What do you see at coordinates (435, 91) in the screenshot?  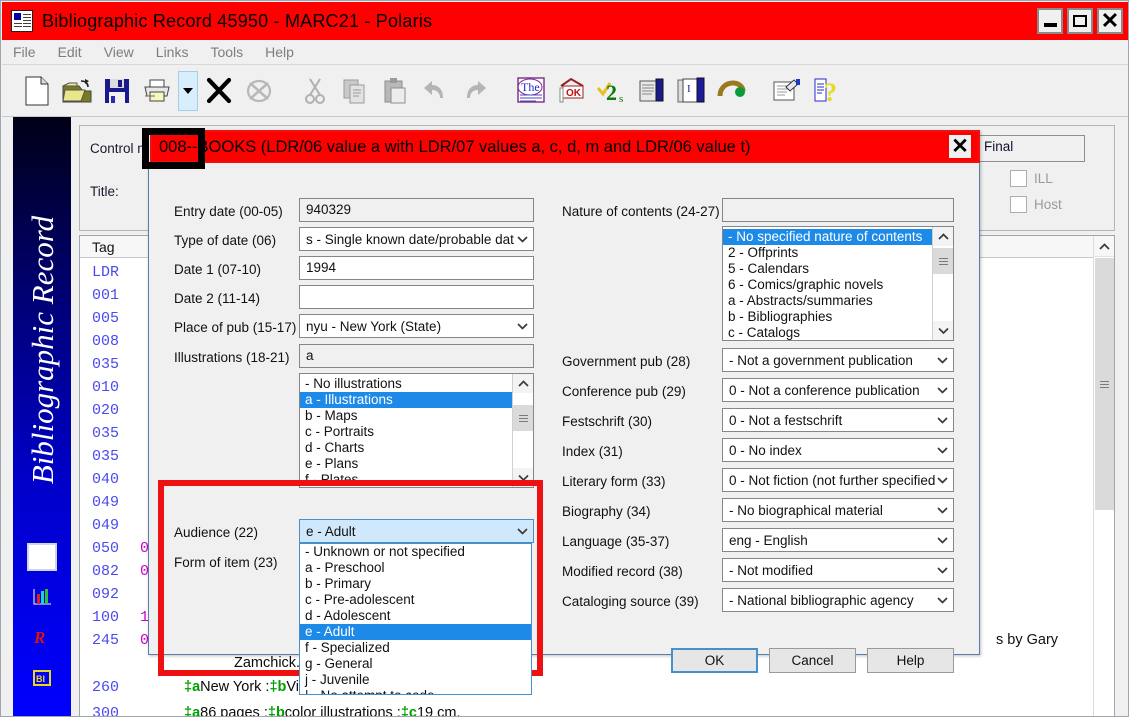 I see `undo-icon` at bounding box center [435, 91].